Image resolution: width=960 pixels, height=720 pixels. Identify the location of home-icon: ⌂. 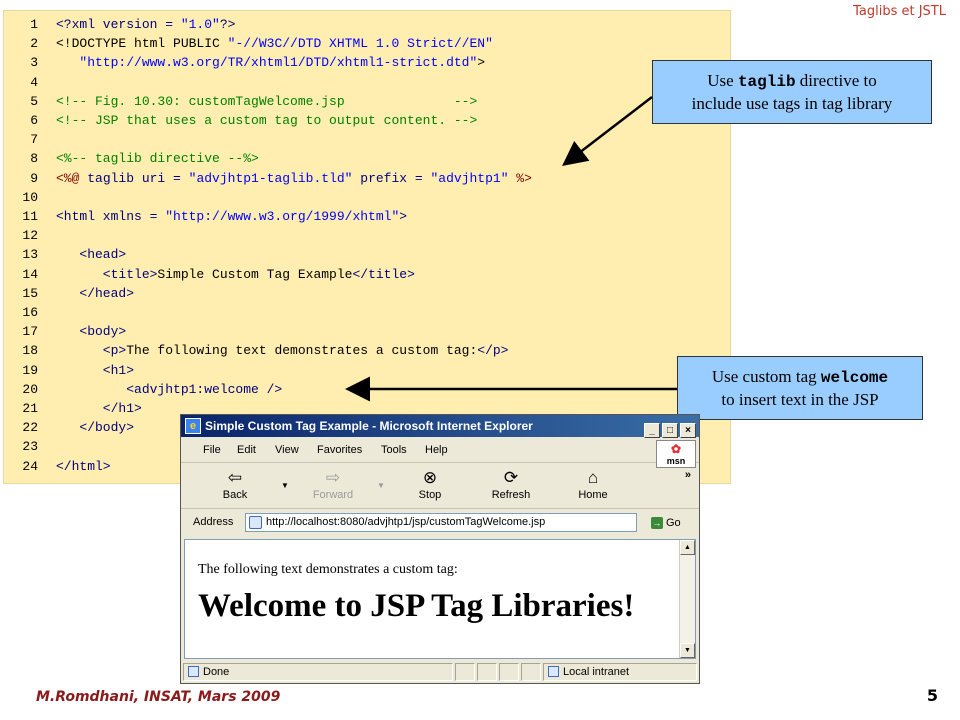
(593, 477).